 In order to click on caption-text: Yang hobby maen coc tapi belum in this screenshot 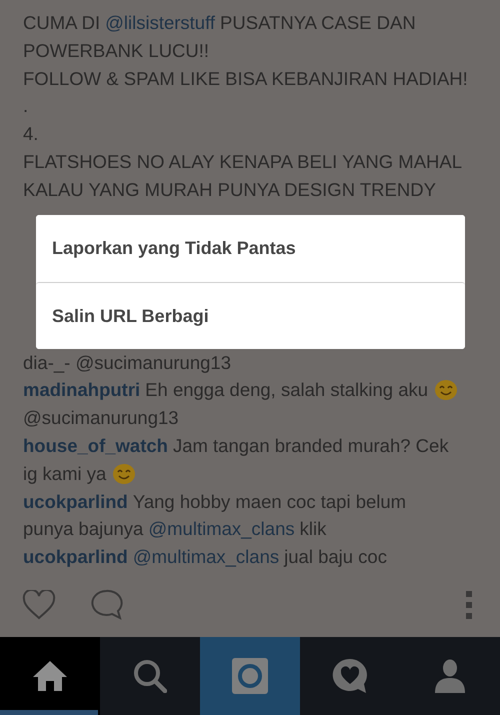, I will do `click(269, 502)`.